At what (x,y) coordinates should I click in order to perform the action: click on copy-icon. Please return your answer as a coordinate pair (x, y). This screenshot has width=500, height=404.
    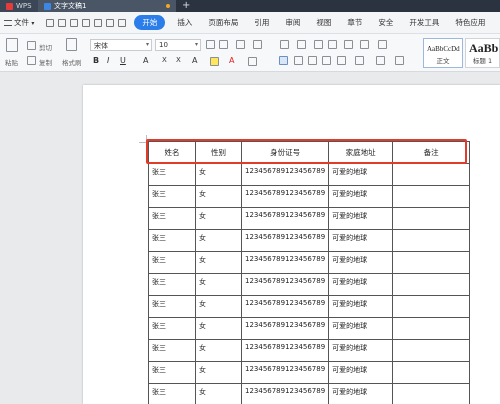
    Looking at the image, I should click on (31, 60).